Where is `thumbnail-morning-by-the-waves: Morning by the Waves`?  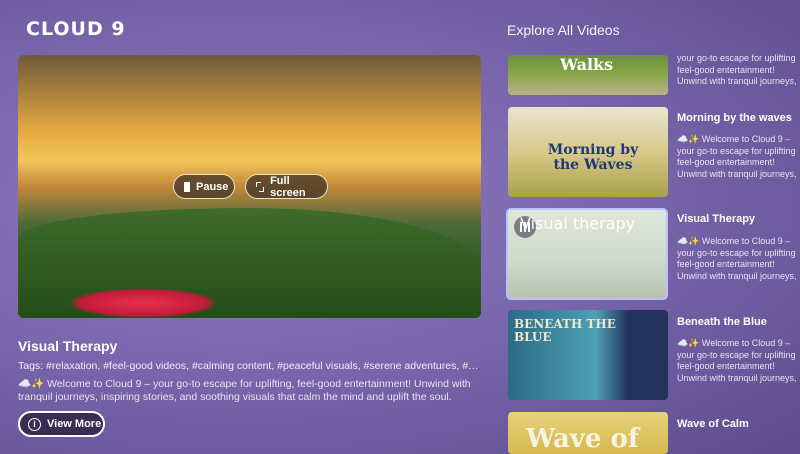 thumbnail-morning-by-the-waves: Morning by the Waves is located at coordinates (588, 152).